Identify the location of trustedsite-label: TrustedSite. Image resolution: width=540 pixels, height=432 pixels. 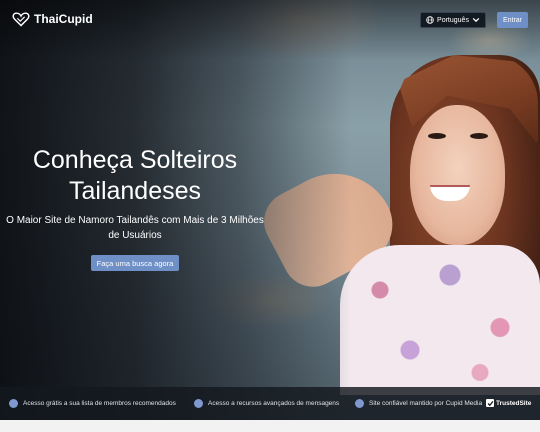
(514, 403).